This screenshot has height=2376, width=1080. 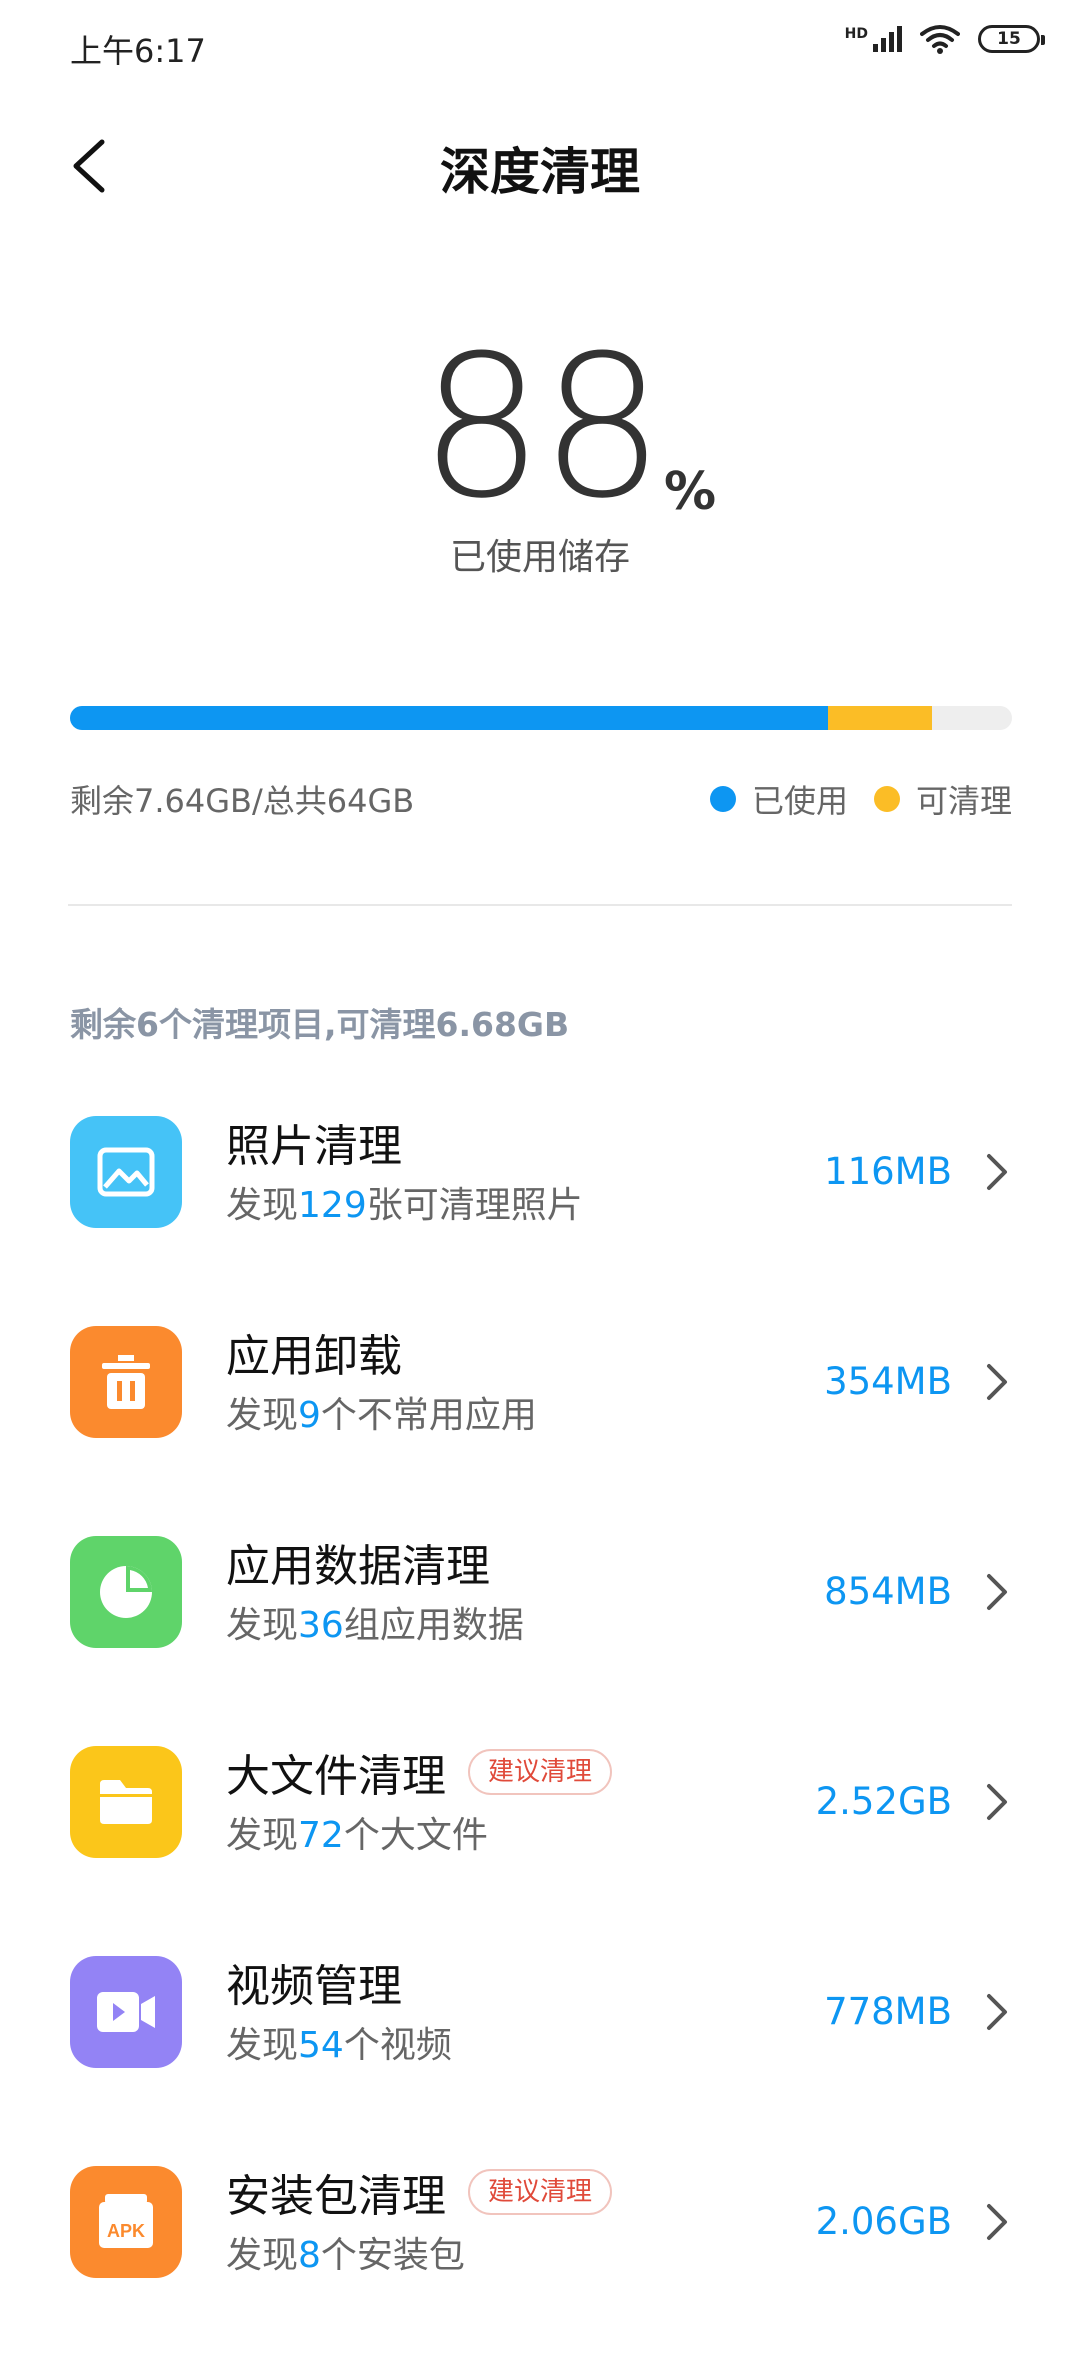 I want to click on storage-bar-used, so click(x=449, y=718).